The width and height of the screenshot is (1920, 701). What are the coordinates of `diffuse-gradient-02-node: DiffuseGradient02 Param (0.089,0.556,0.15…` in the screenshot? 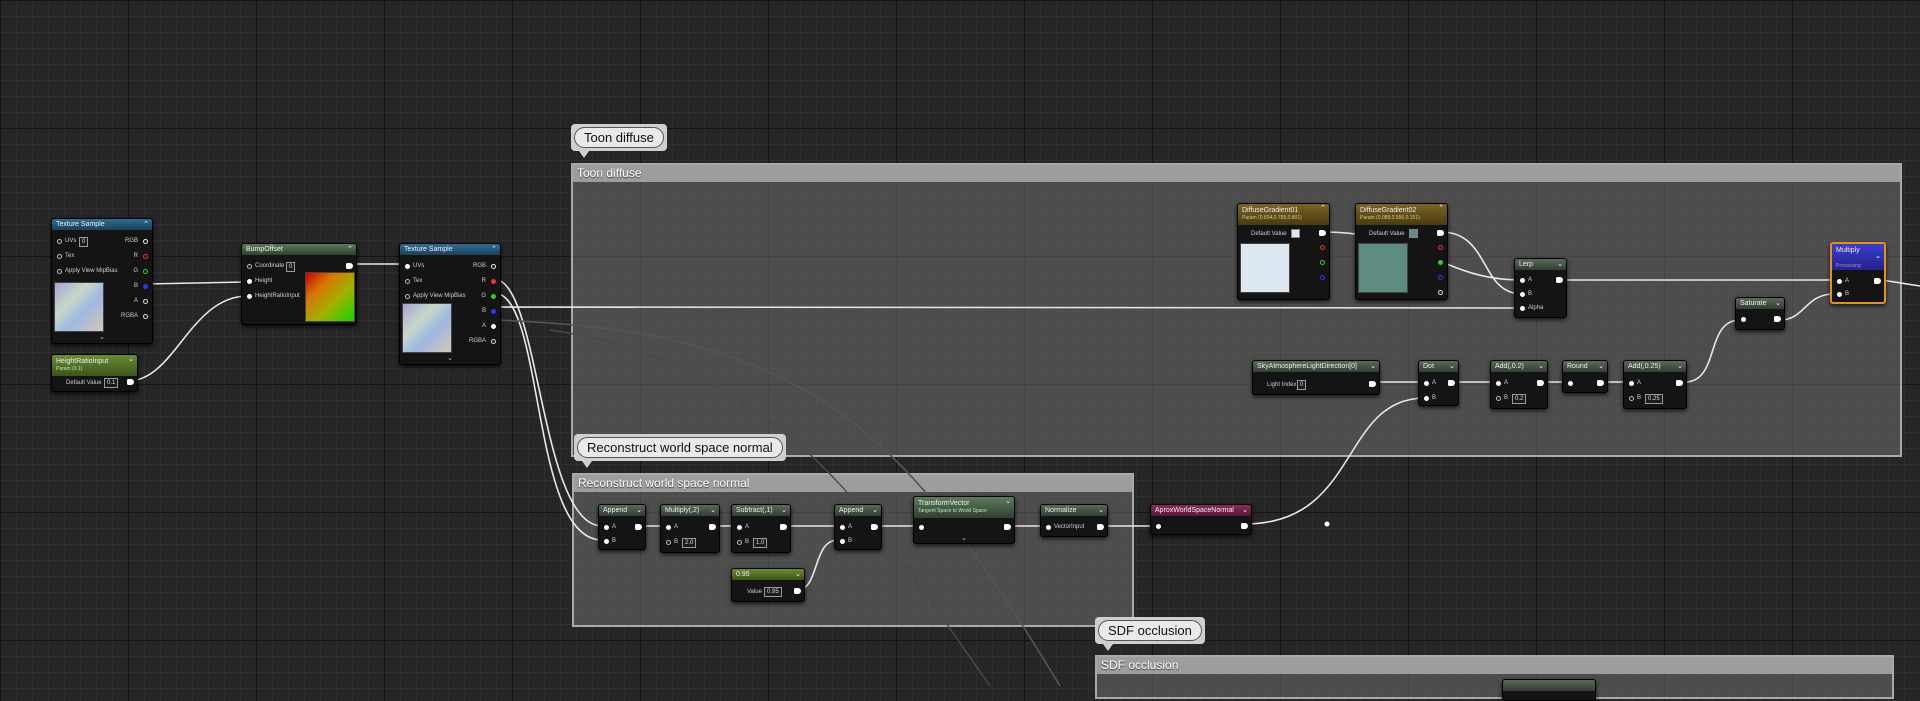 It's located at (1401, 251).